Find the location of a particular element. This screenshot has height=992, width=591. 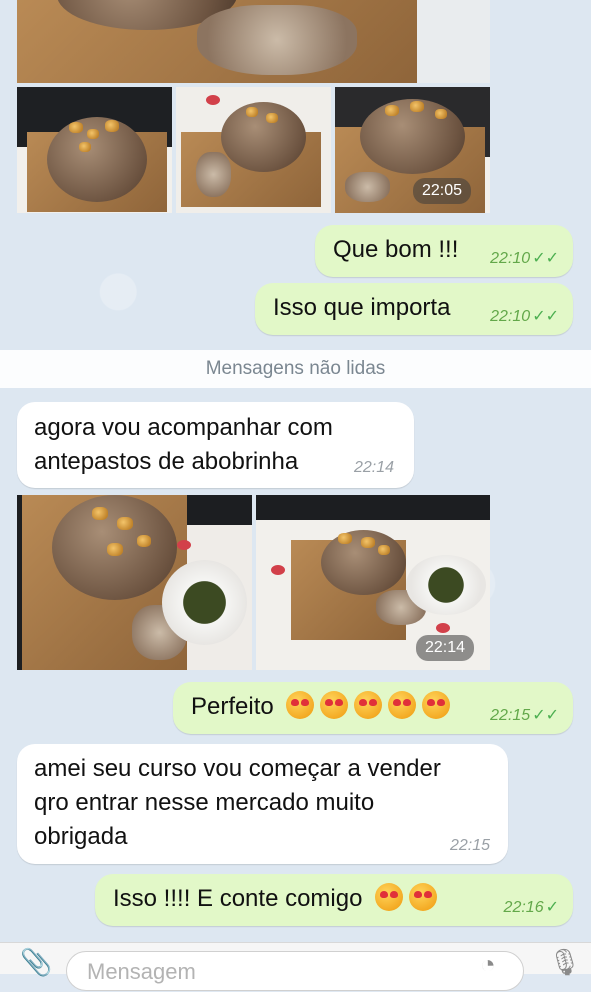

message-bubble-outgoing: Isso que importa 22:10 ✓✓ is located at coordinates (414, 309).